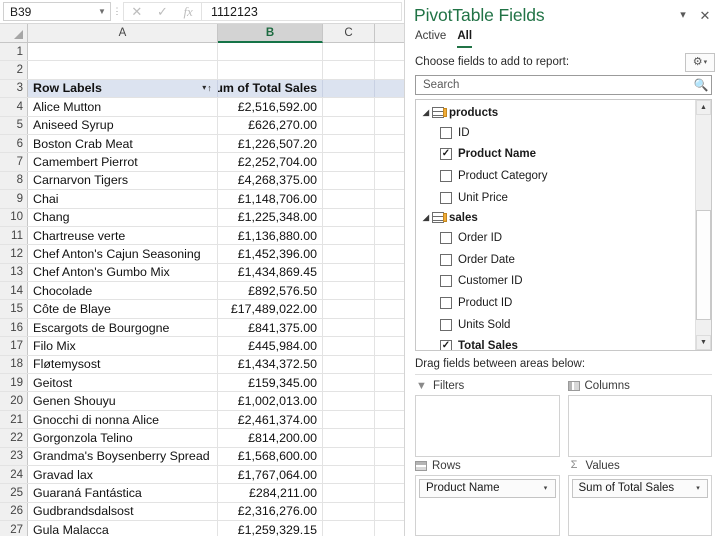 This screenshot has height=536, width=720. Describe the element at coordinates (123, 346) in the screenshot. I see `cell-product-name: Filo Mix` at that location.